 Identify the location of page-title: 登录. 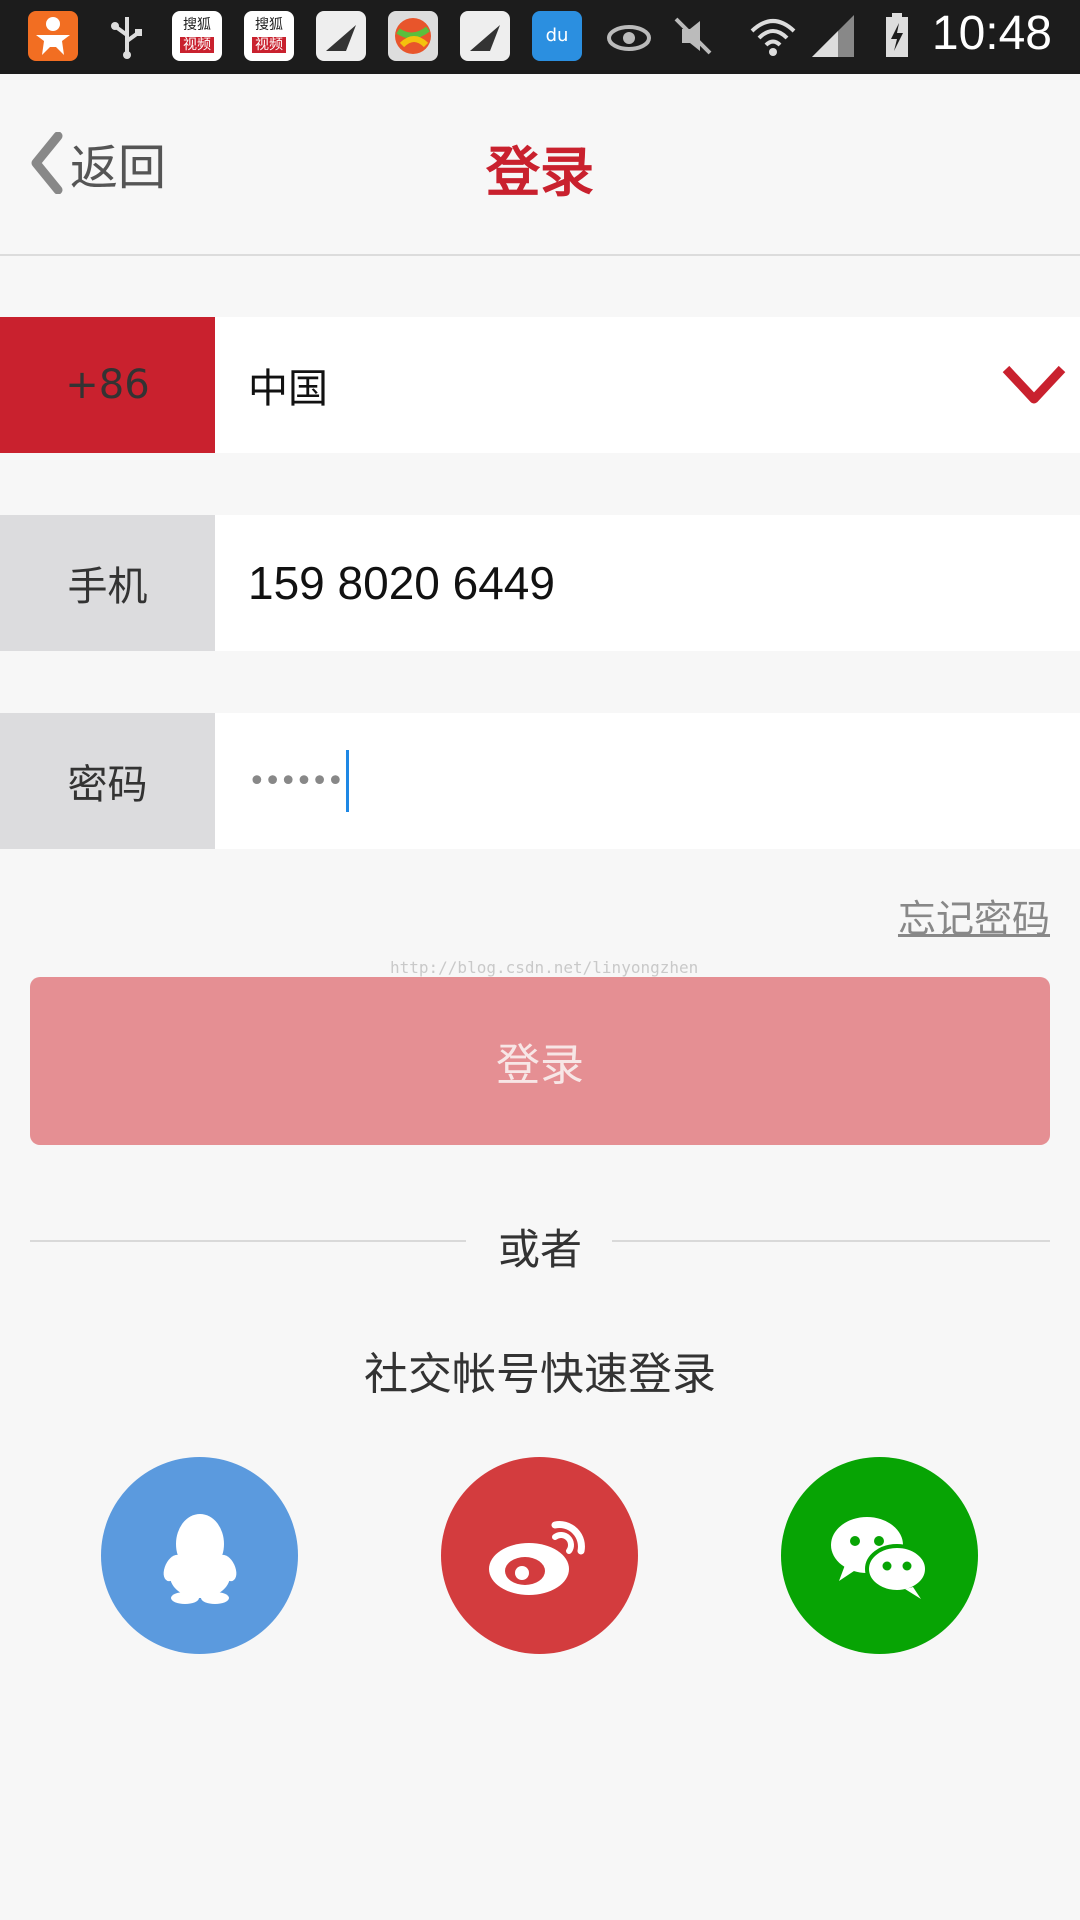
(540, 172).